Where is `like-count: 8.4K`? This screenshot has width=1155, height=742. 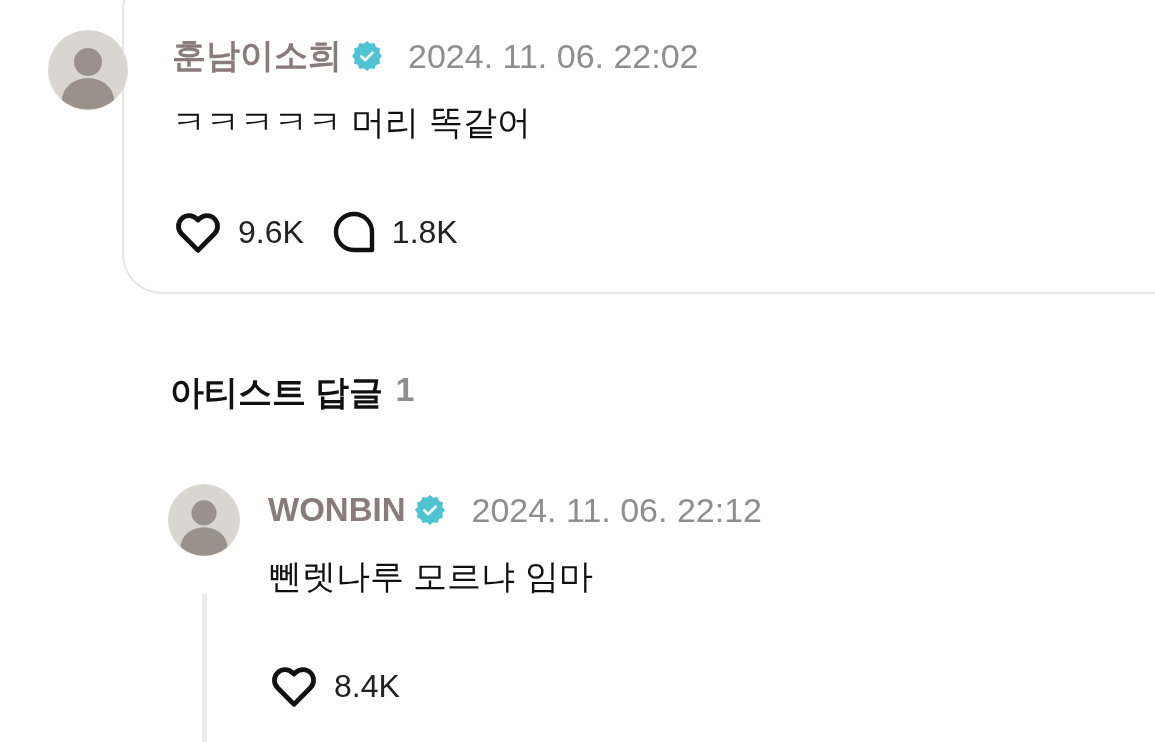
like-count: 8.4K is located at coordinates (367, 686).